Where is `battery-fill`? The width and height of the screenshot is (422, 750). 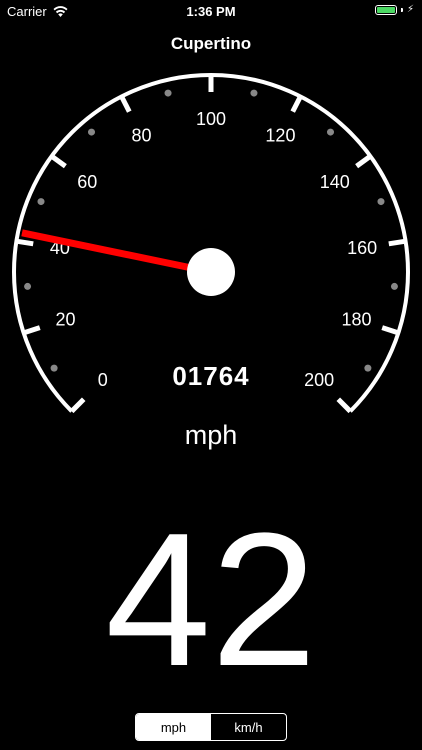
battery-fill is located at coordinates (385, 9).